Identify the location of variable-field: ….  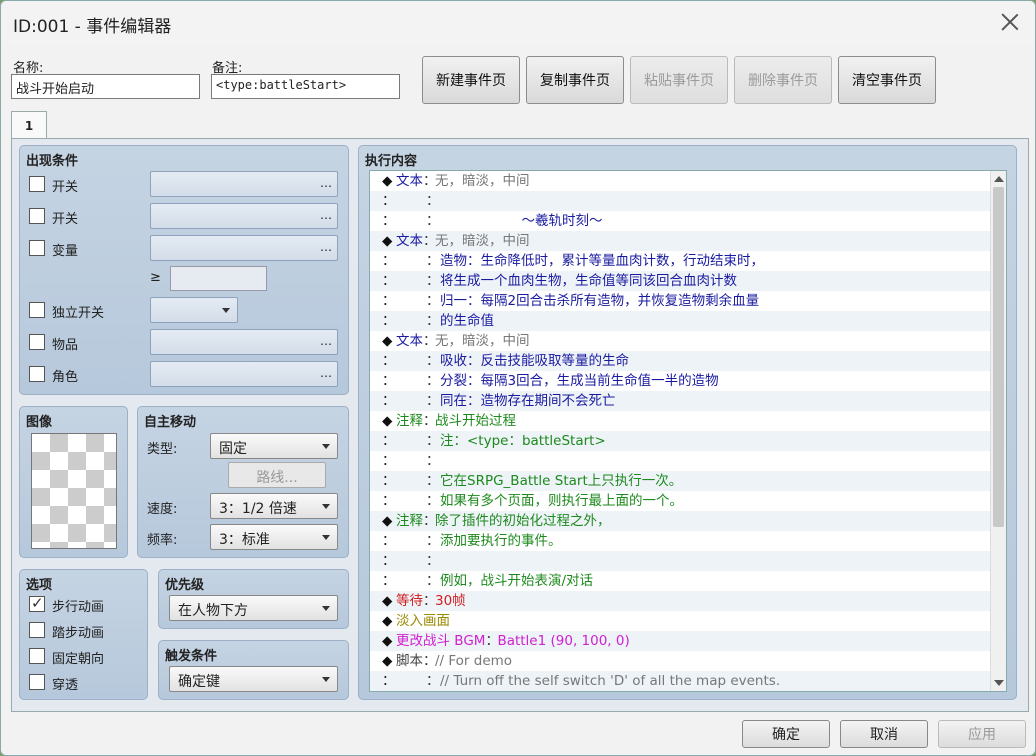
(244, 248).